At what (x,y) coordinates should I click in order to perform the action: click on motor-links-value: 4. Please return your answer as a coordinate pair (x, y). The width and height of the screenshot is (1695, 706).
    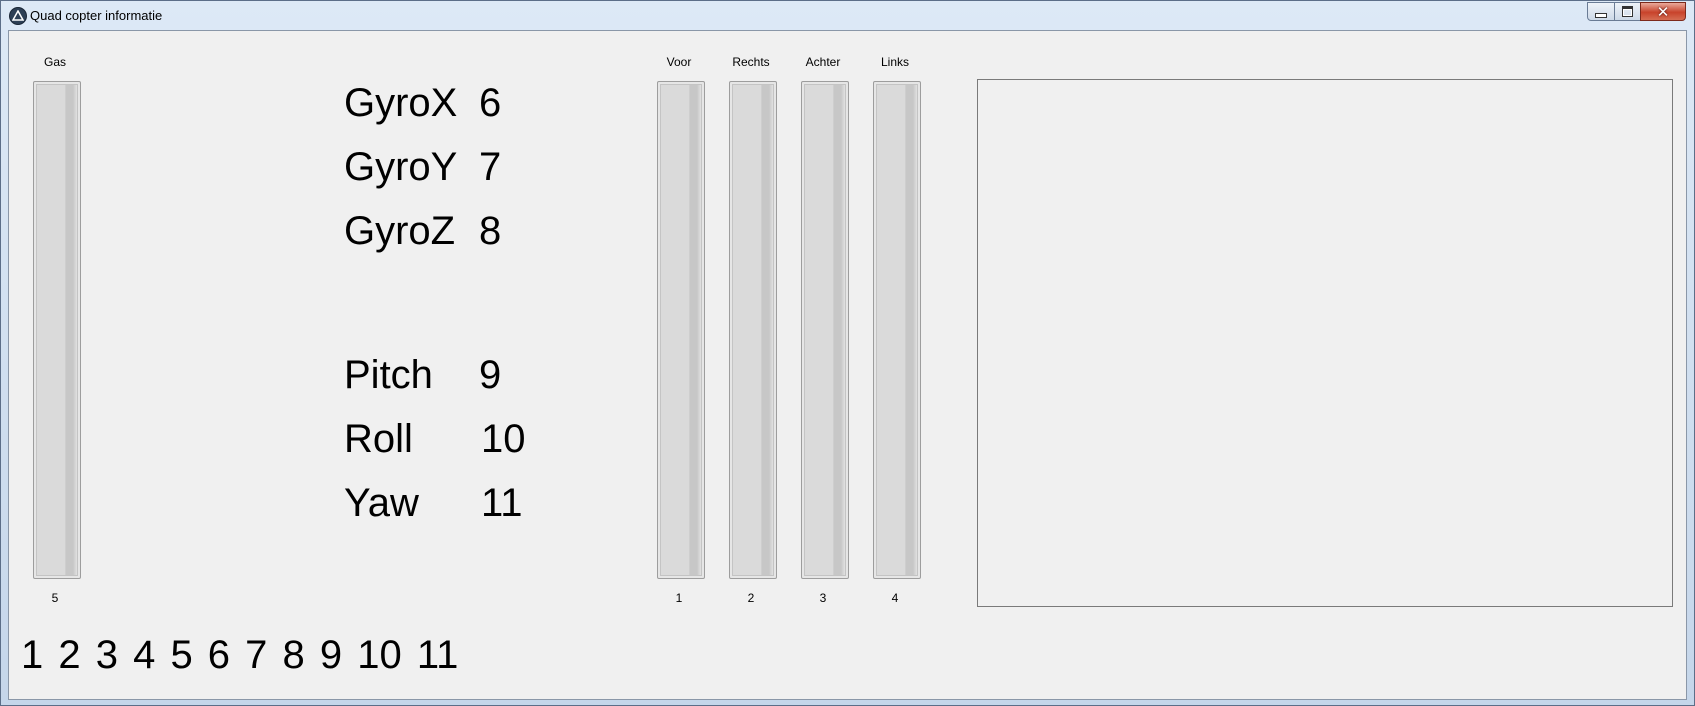
    Looking at the image, I should click on (895, 598).